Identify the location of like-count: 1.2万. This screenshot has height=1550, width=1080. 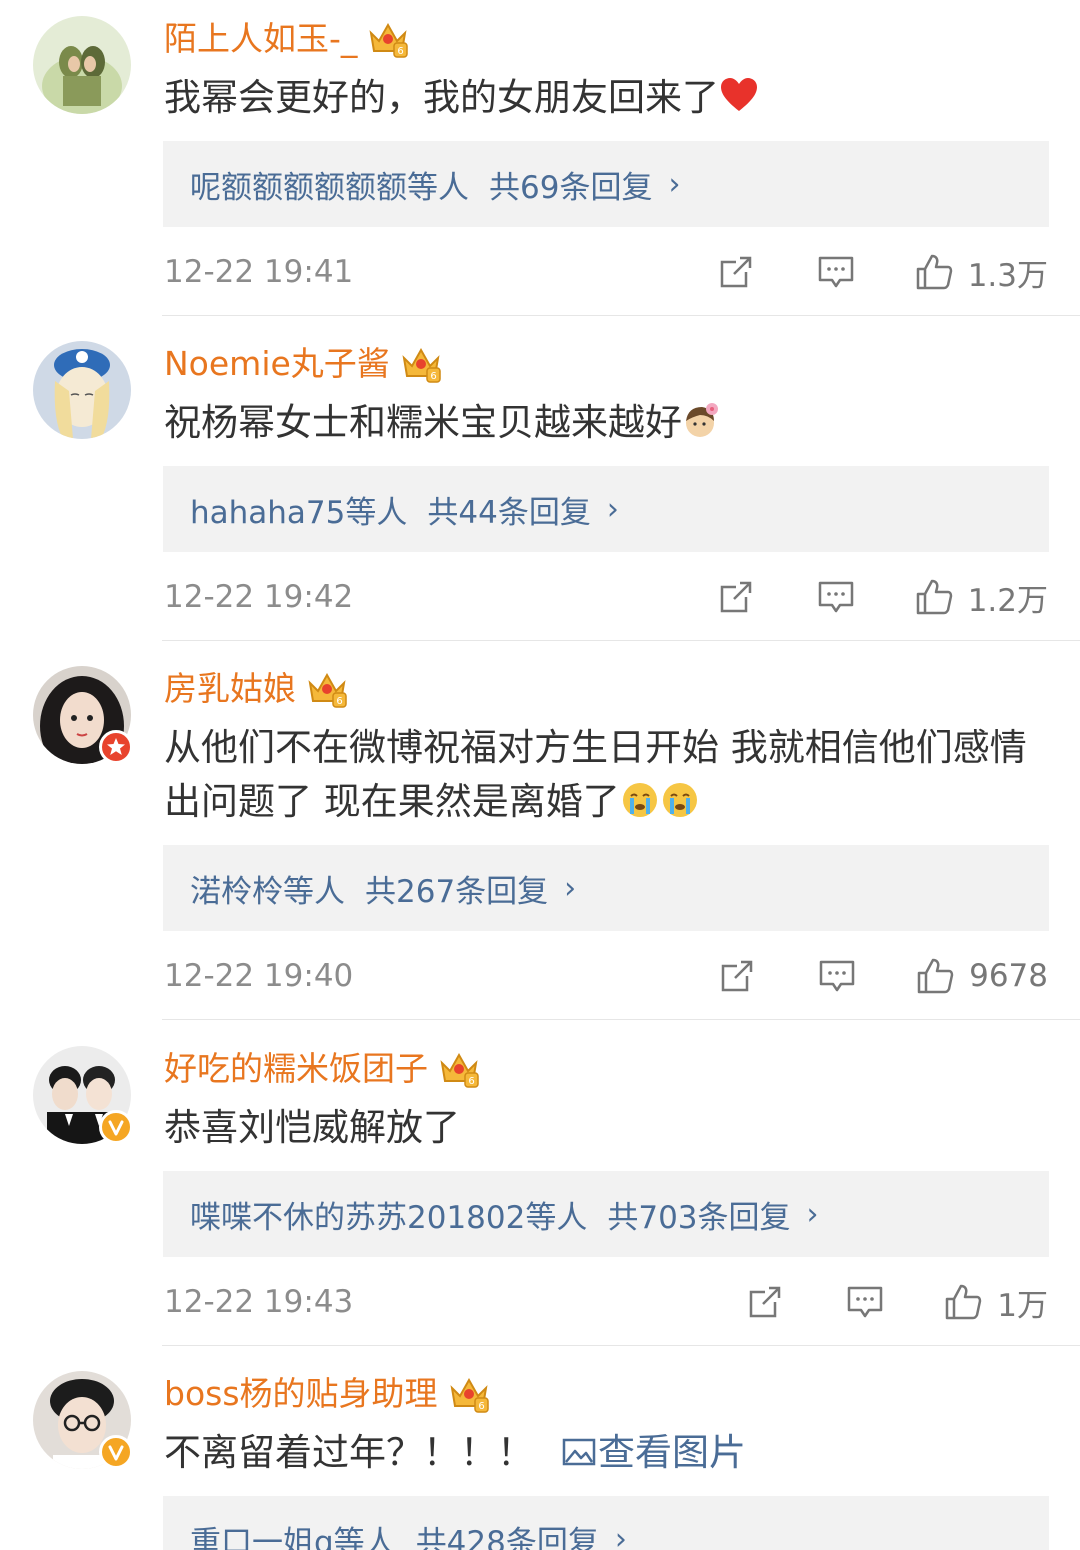
(1007, 600).